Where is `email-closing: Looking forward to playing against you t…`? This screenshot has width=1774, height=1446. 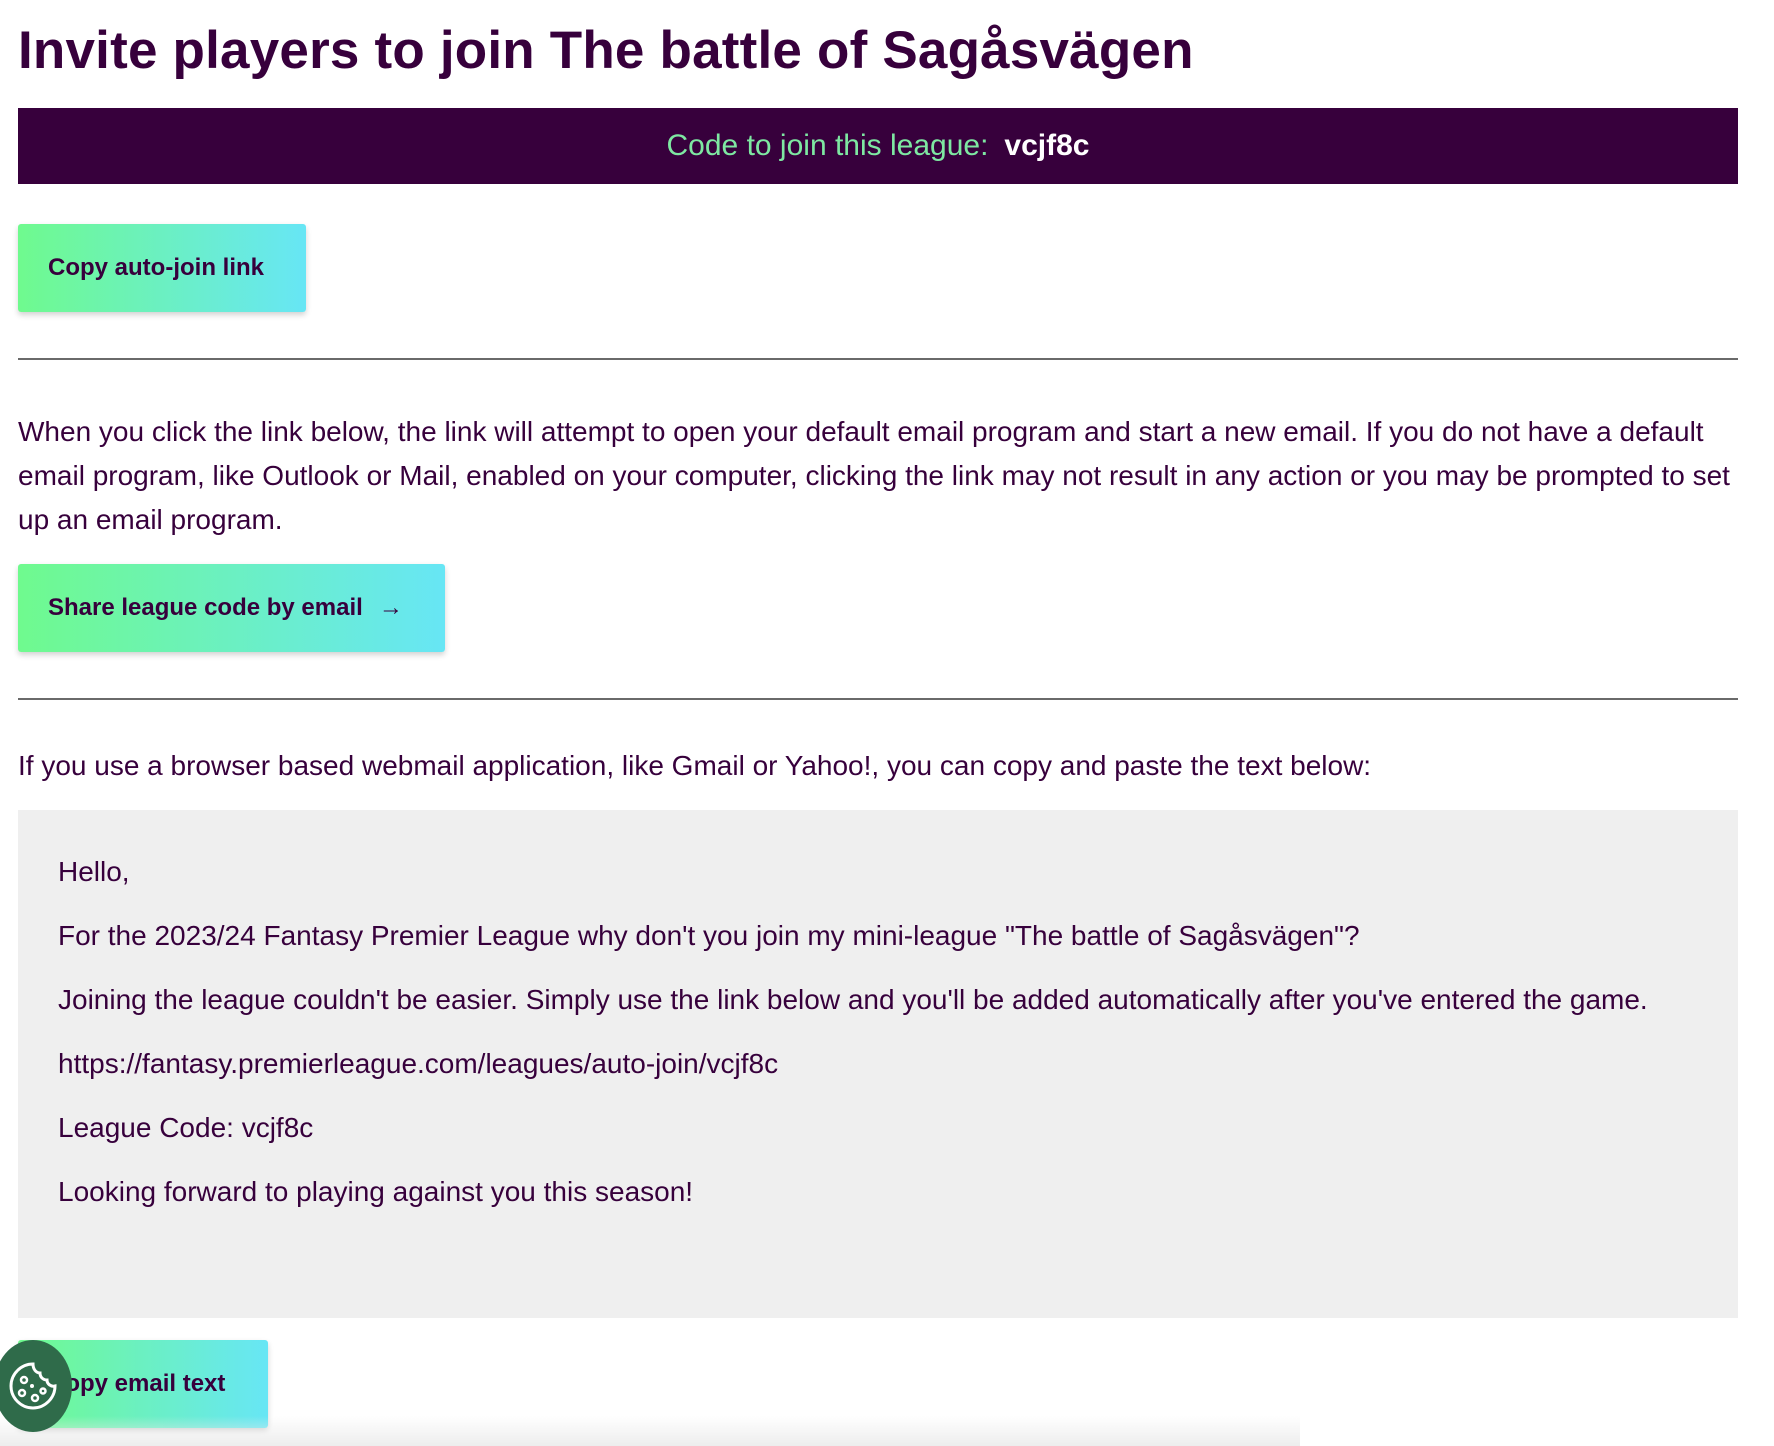
email-closing: Looking forward to playing against you t… is located at coordinates (376, 1191).